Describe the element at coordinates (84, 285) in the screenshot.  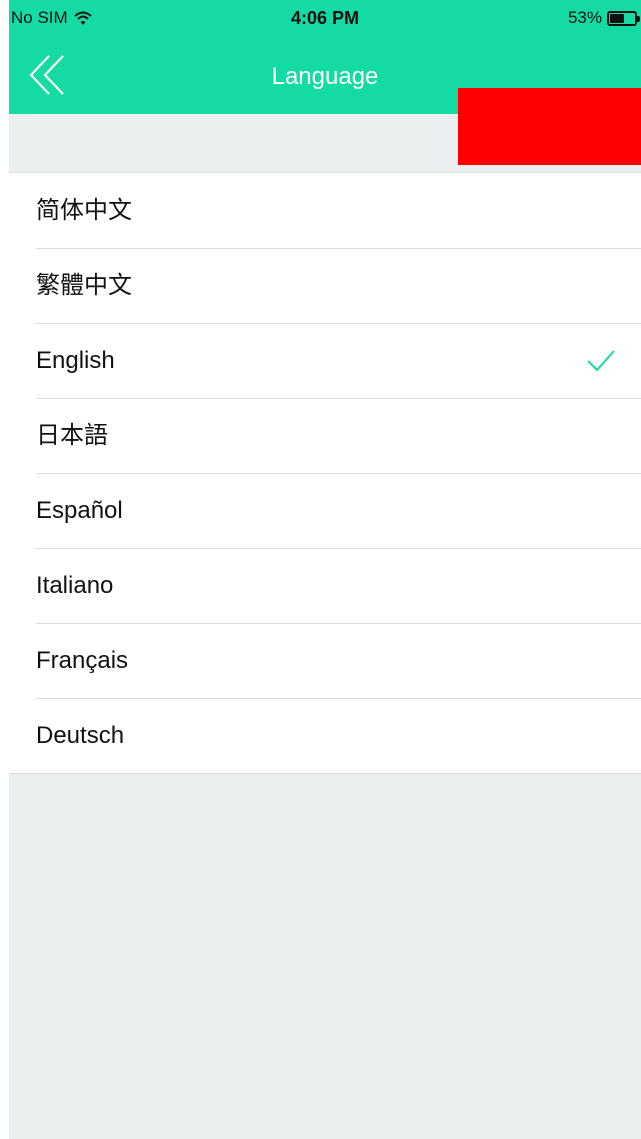
I see `language-label: 繁體中文` at that location.